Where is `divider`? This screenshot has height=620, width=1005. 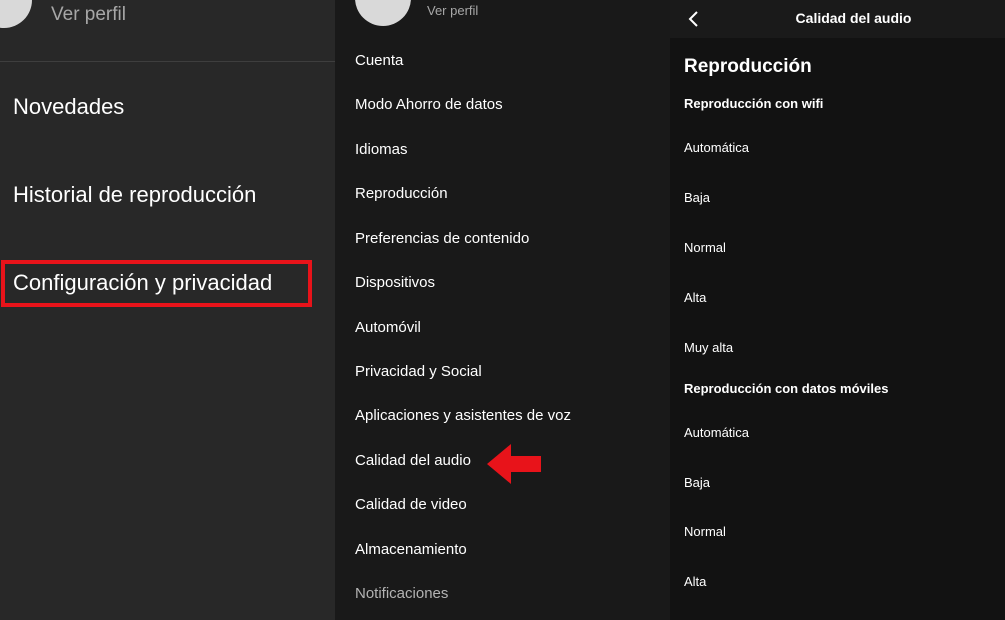 divider is located at coordinates (167, 61).